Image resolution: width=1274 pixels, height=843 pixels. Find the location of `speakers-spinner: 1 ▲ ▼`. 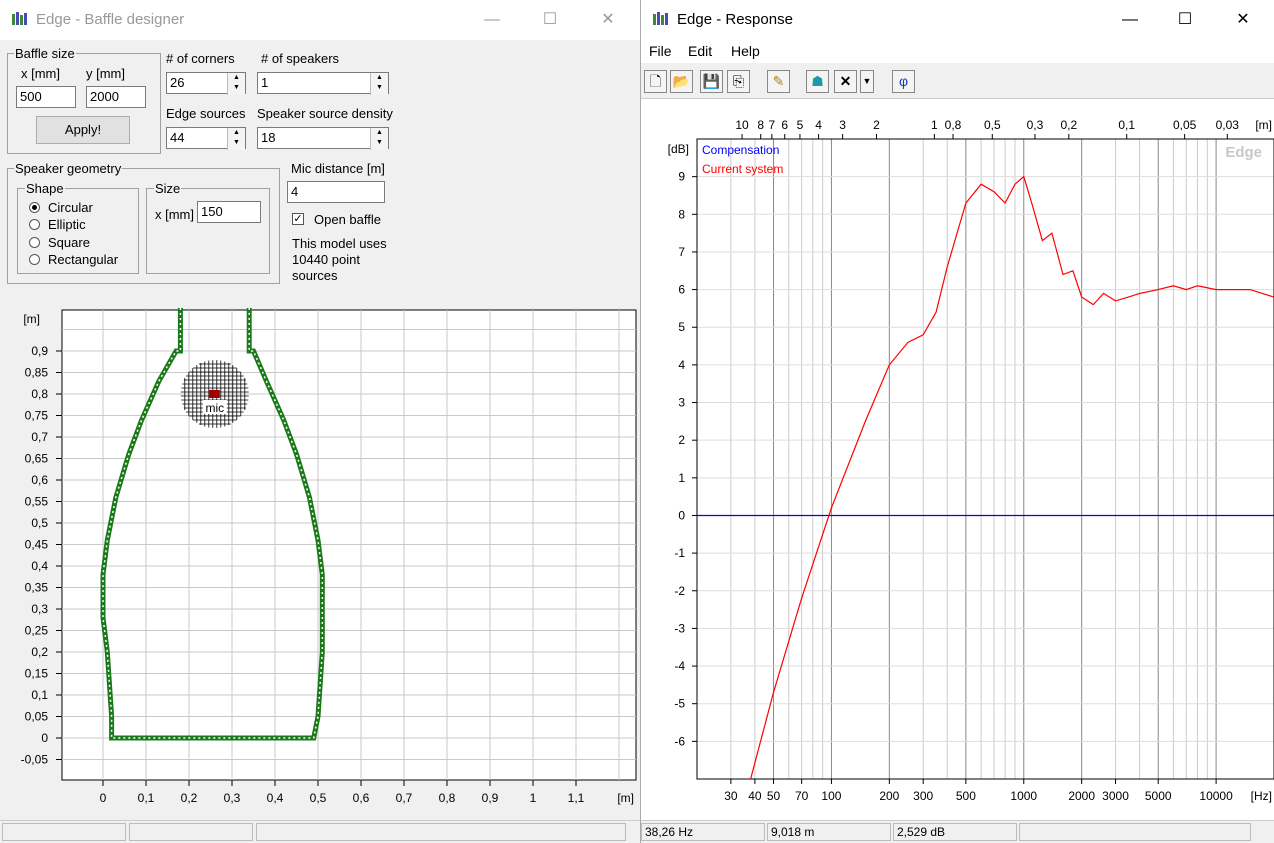

speakers-spinner: 1 ▲ ▼ is located at coordinates (323, 83).